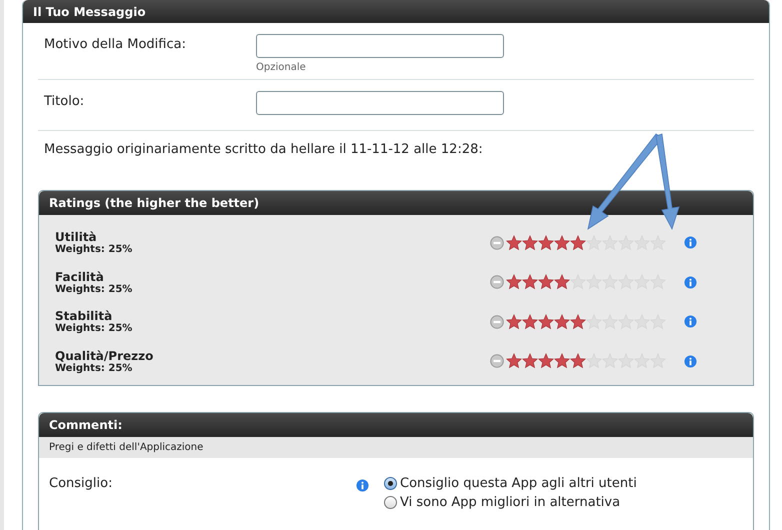  Describe the element at coordinates (81, 484) in the screenshot. I see `field-label: Consiglio:` at that location.